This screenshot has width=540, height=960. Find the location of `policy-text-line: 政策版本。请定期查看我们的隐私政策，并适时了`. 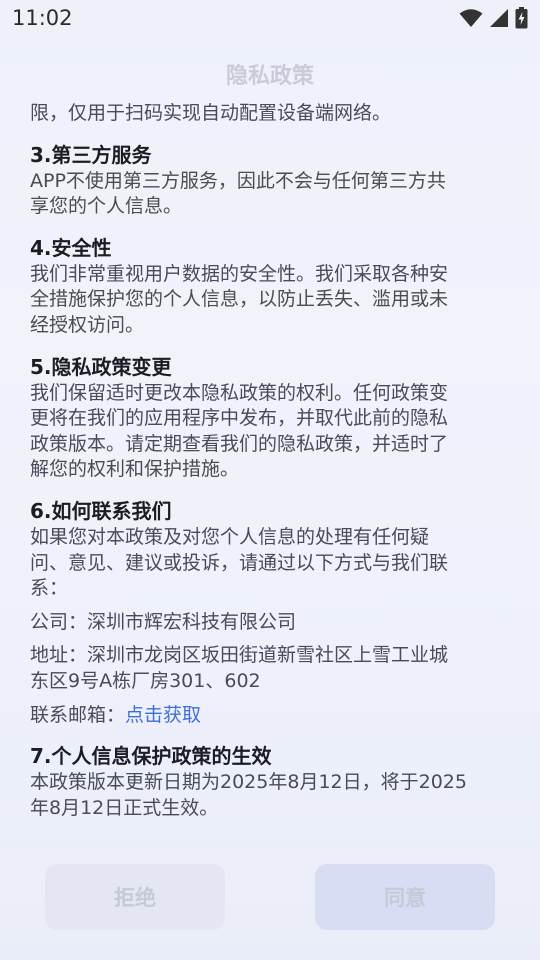

policy-text-line: 政策版本。请定期查看我们的隐私政策，并适时了 is located at coordinates (239, 443).